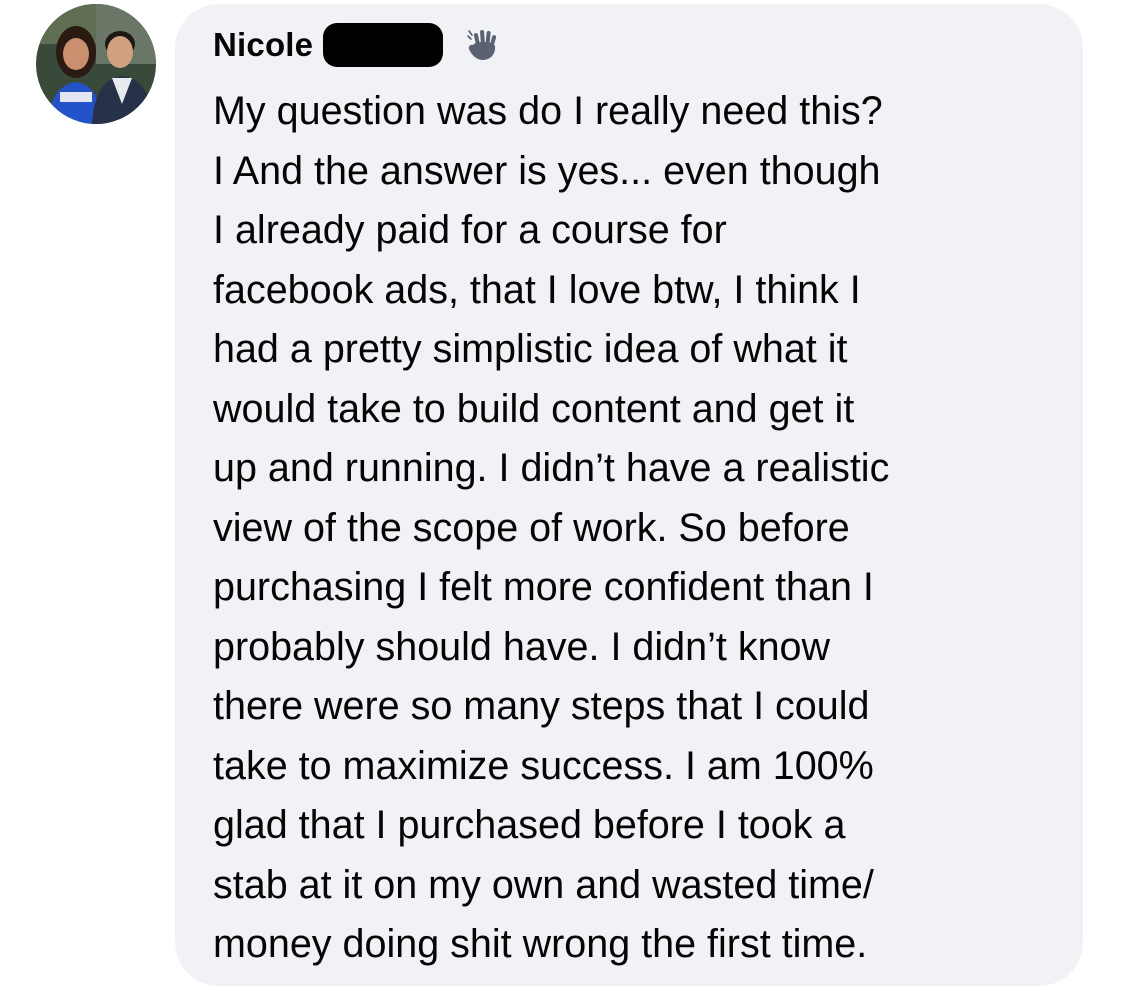 The width and height of the screenshot is (1125, 992). I want to click on comment-line: glad that I purchased before I took a, so click(529, 825).